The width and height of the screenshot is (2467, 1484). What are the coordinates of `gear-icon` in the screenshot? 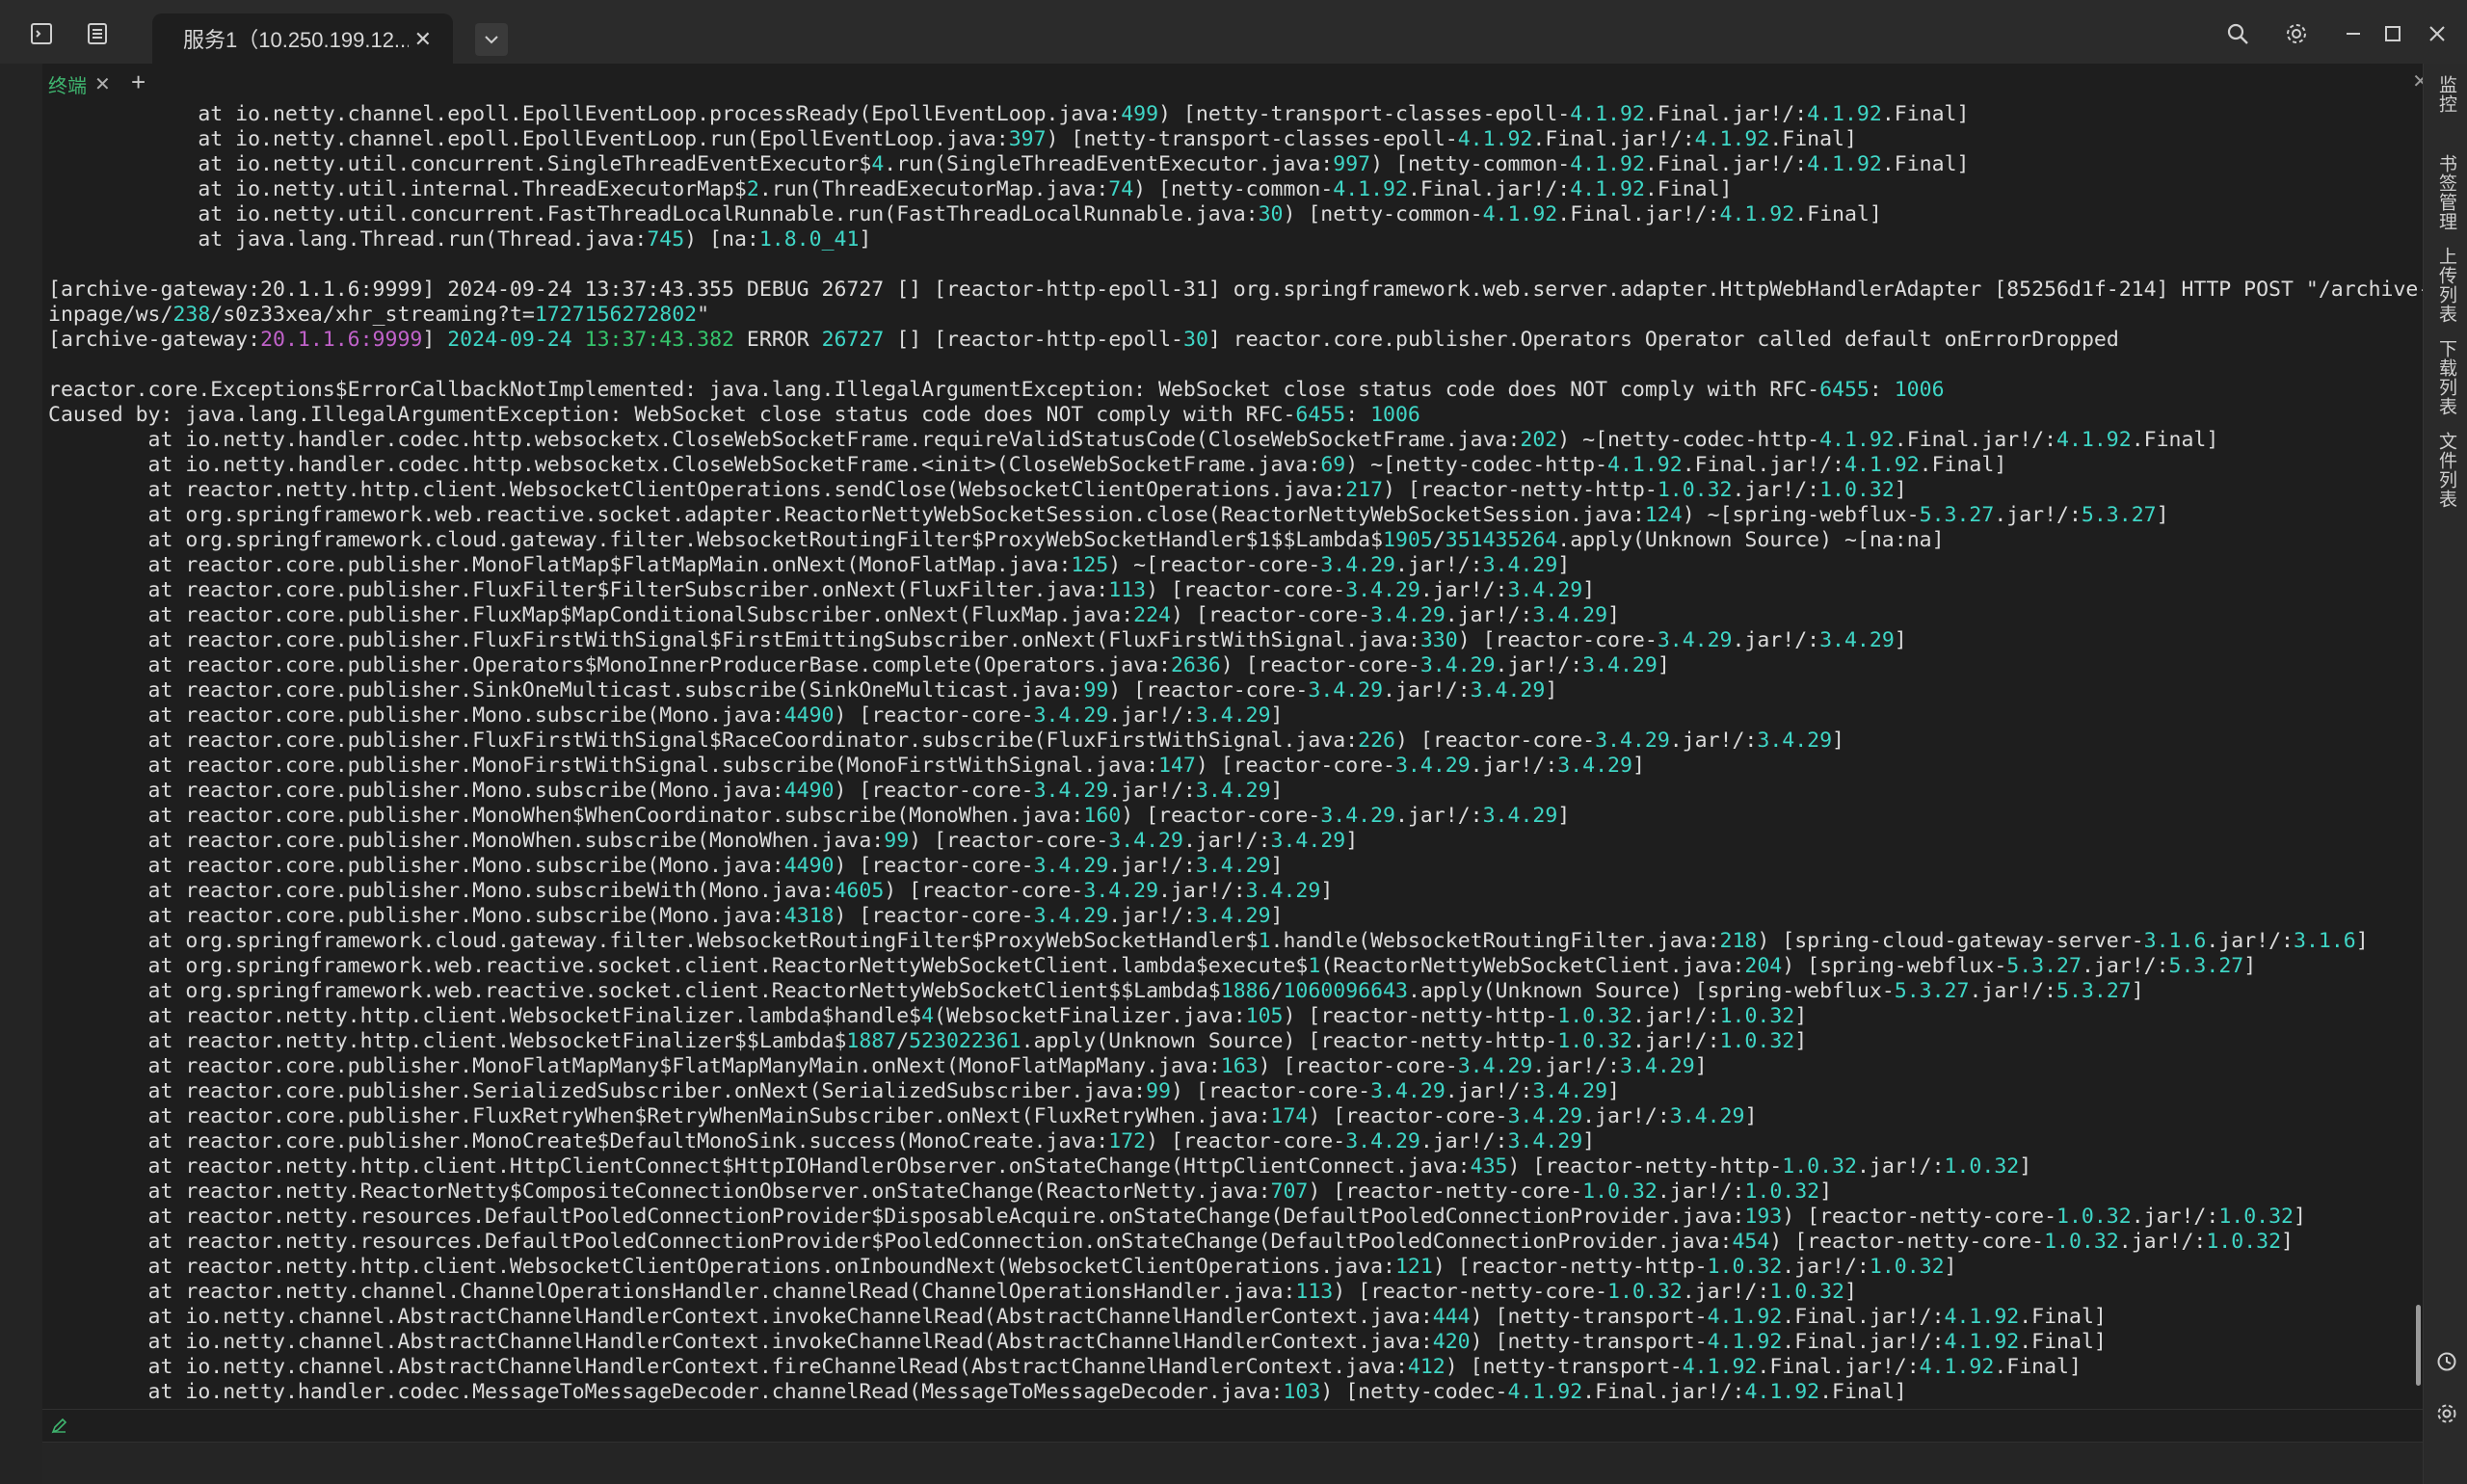 It's located at (2296, 33).